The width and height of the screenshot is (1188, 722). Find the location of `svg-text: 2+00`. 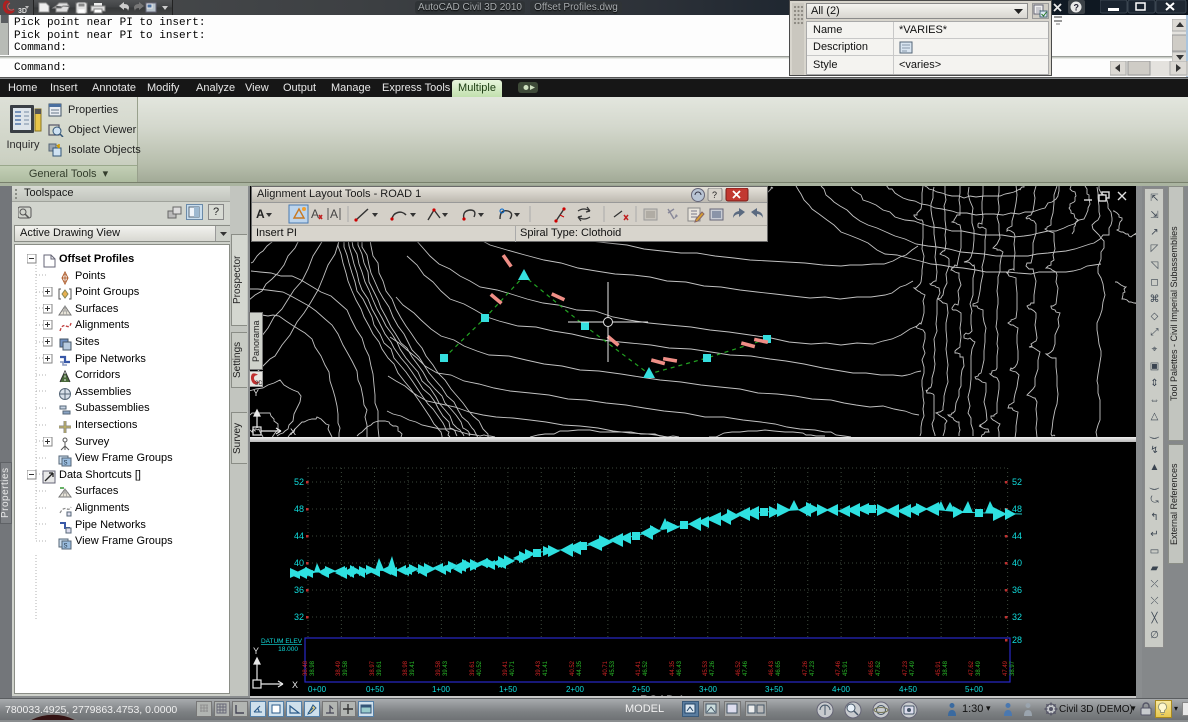

svg-text: 2+00 is located at coordinates (575, 689).